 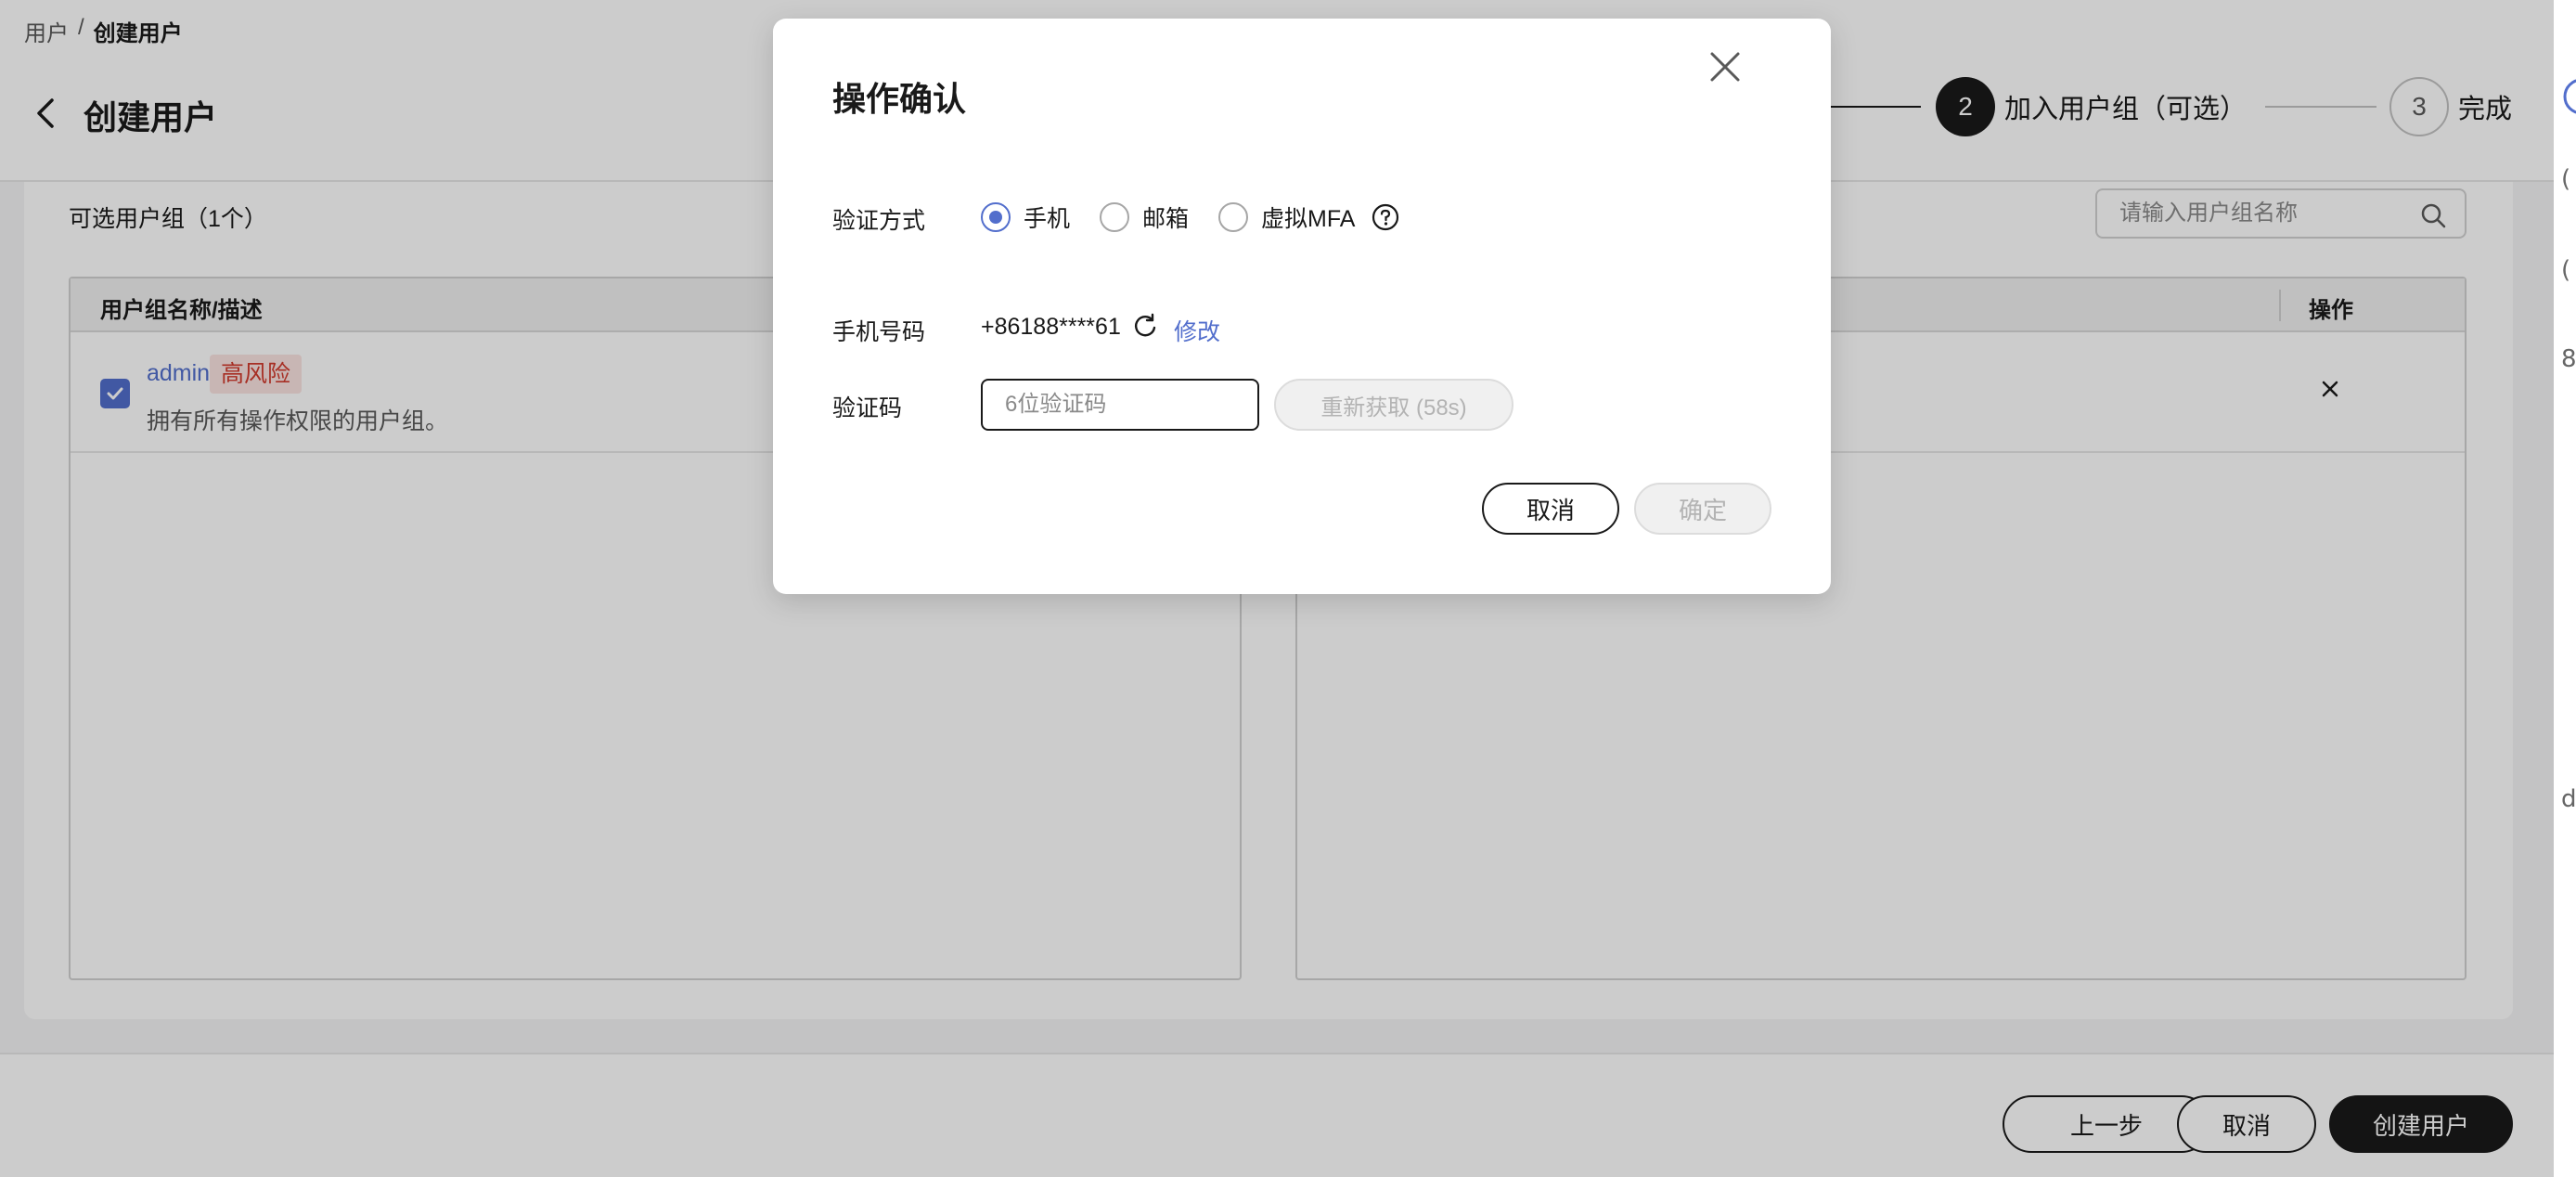 What do you see at coordinates (1385, 217) in the screenshot?
I see `help-icon` at bounding box center [1385, 217].